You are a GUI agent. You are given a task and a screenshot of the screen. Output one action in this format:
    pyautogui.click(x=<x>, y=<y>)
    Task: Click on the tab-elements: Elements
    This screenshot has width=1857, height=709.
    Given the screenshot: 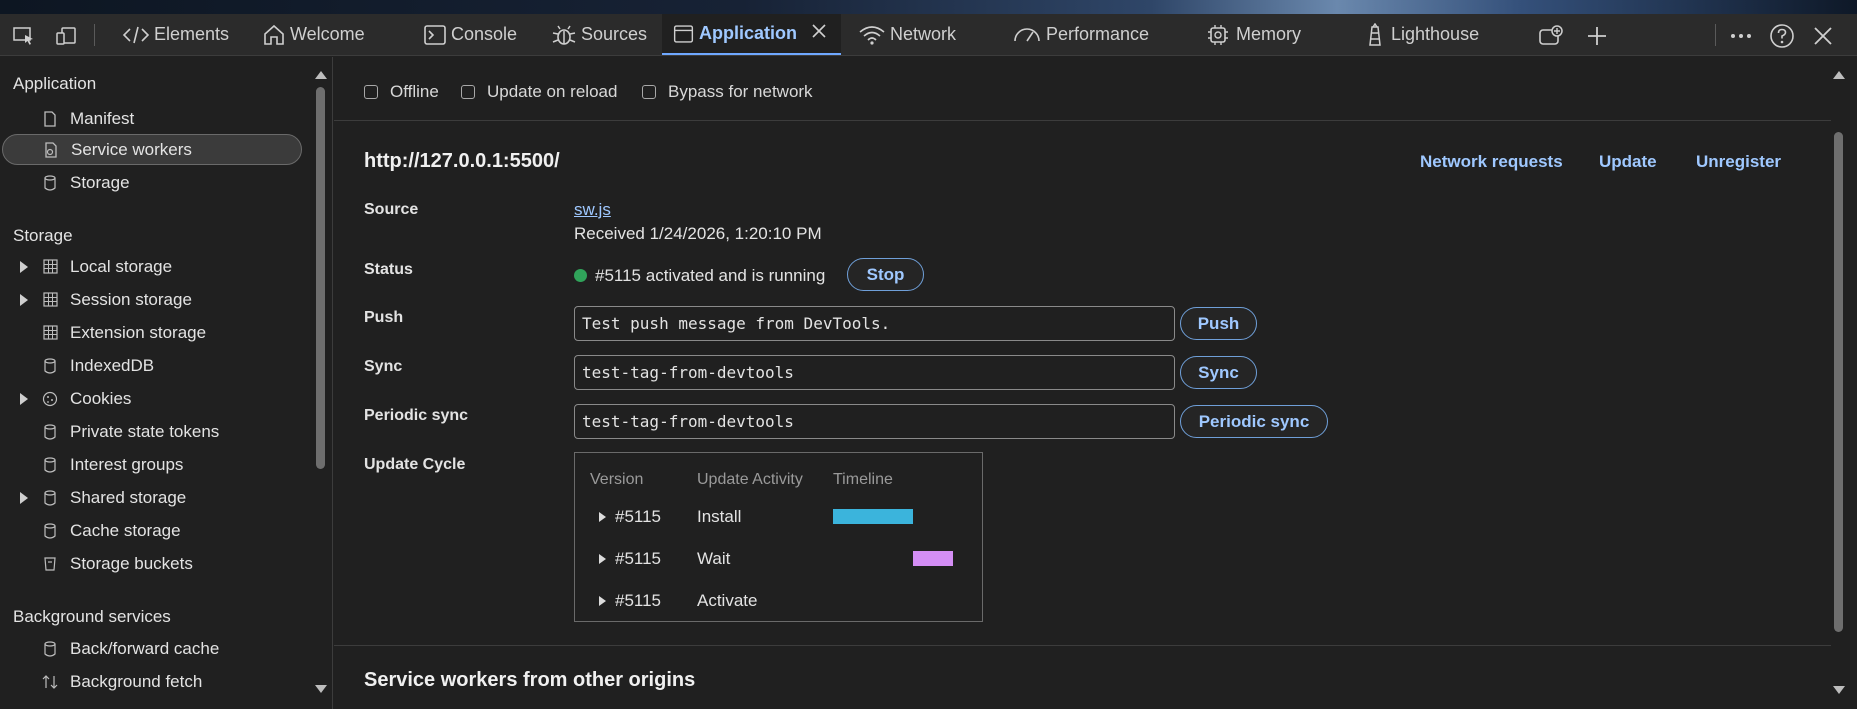 What is the action you would take?
    pyautogui.click(x=175, y=34)
    